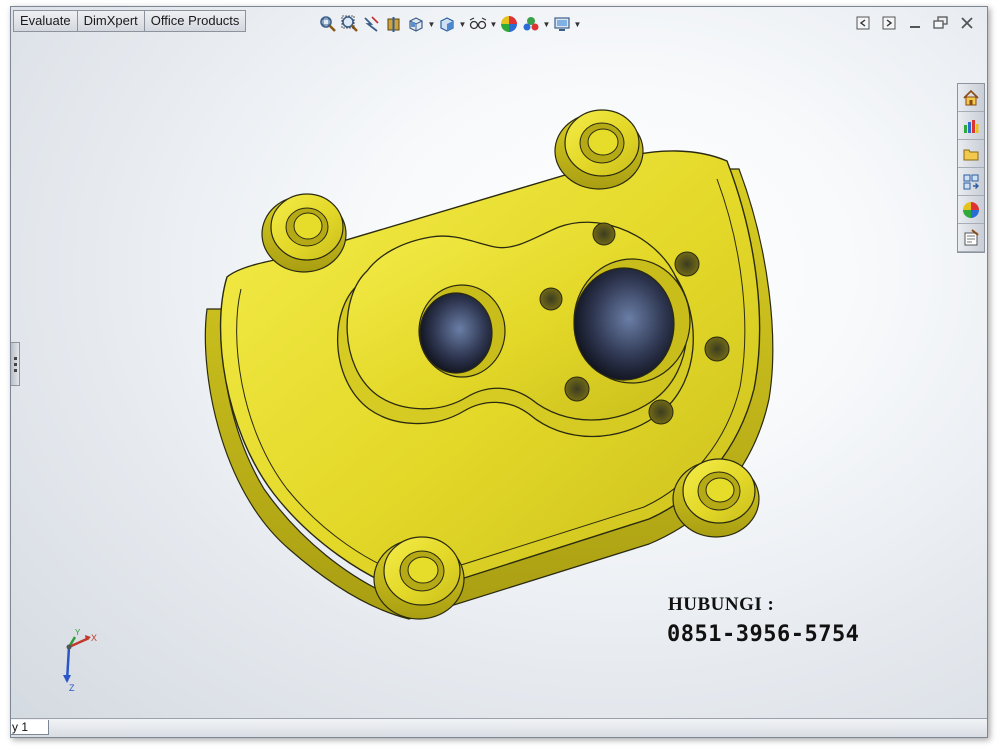 The height and width of the screenshot is (751, 1000). I want to click on tab-dimxpert: DimXpert, so click(110, 21).